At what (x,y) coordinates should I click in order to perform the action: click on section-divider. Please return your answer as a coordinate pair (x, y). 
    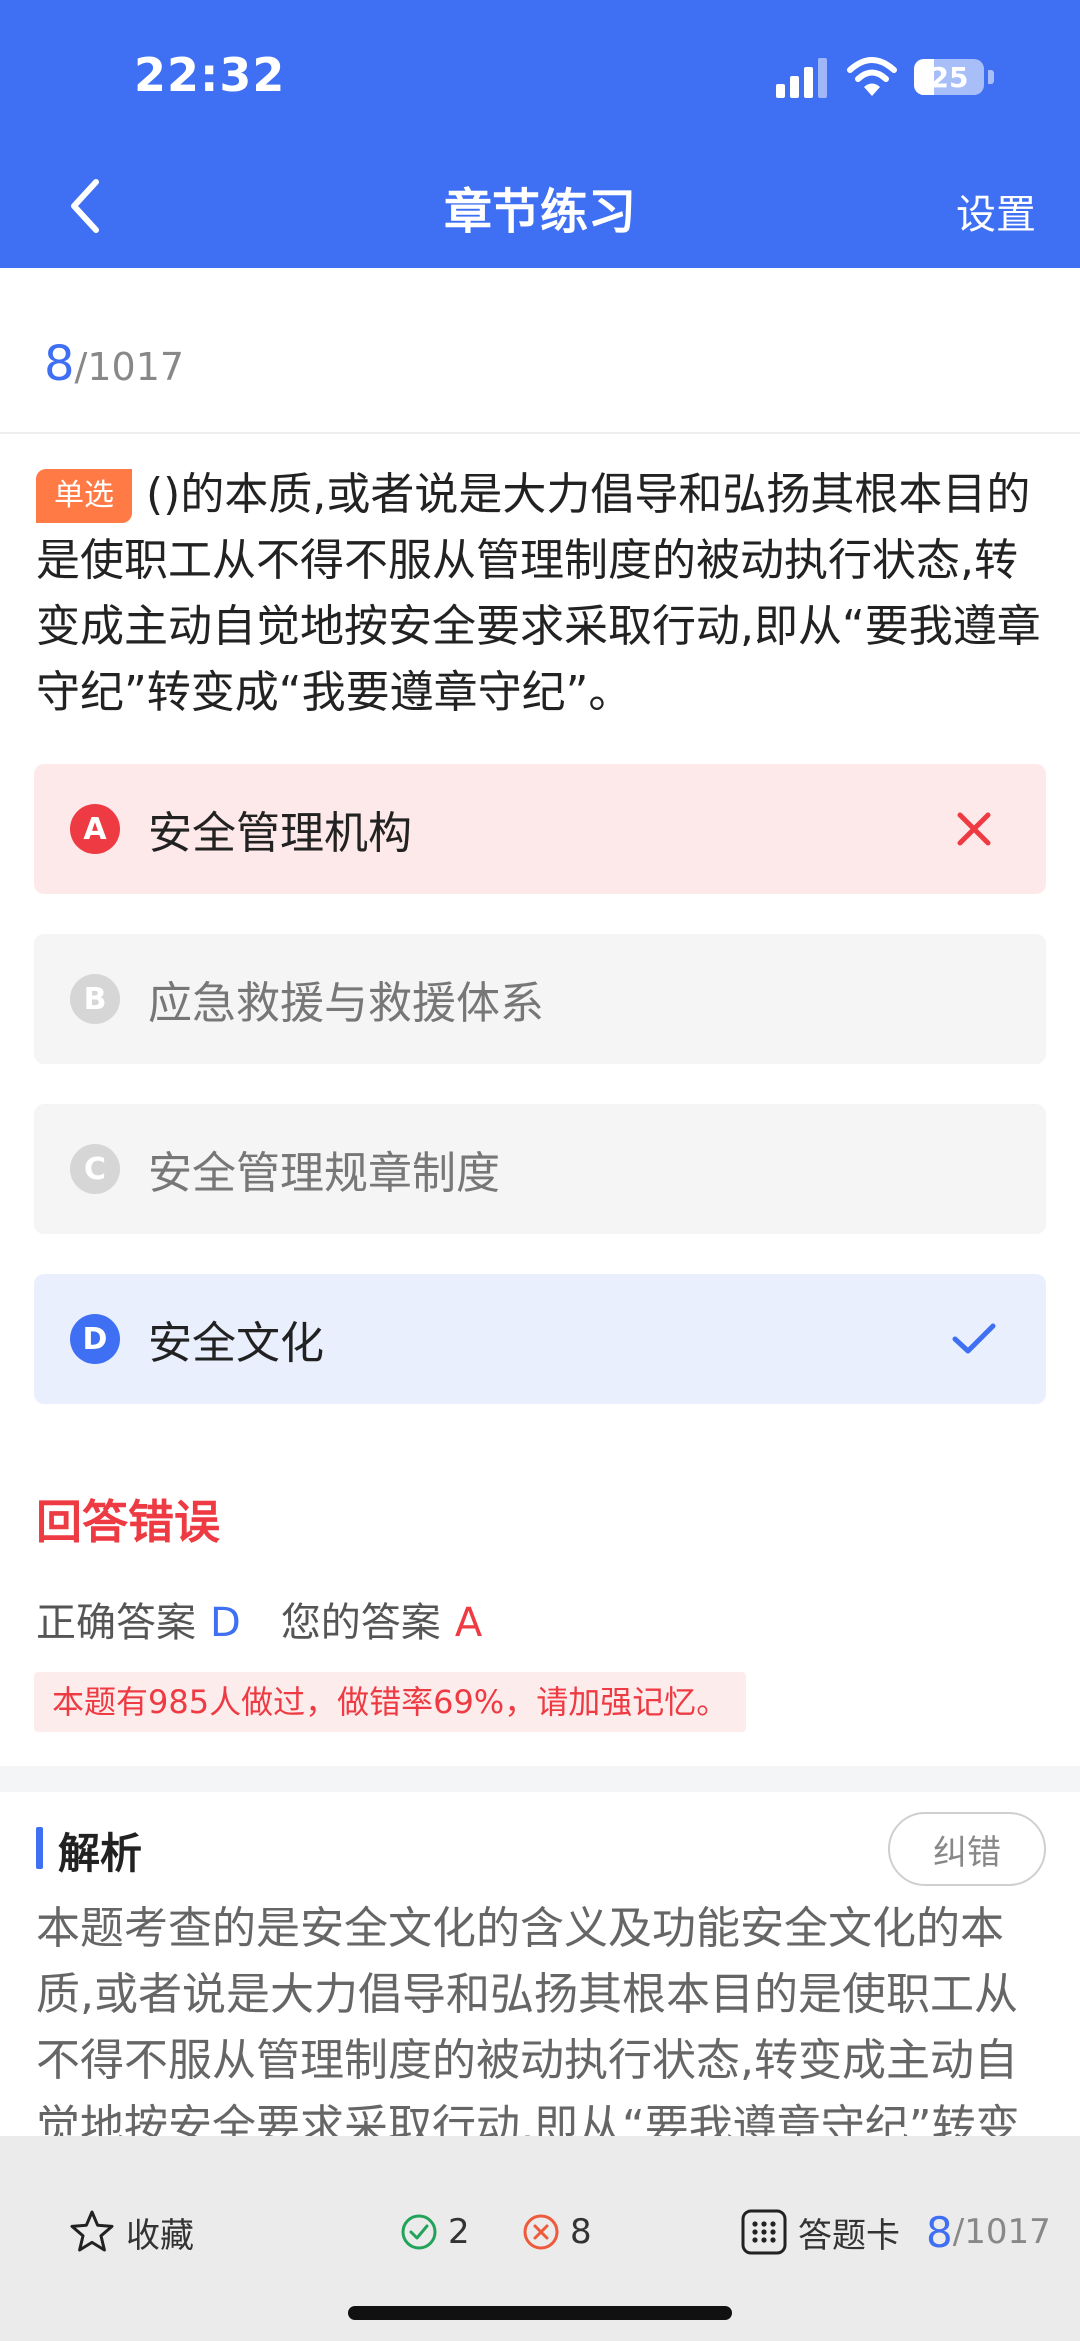
    Looking at the image, I should click on (540, 1779).